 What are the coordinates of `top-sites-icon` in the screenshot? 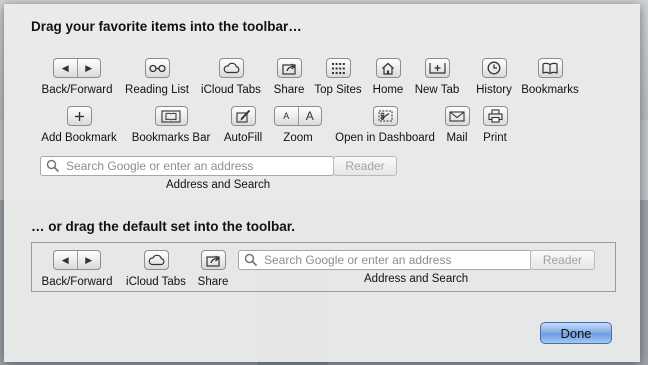 It's located at (338, 68).